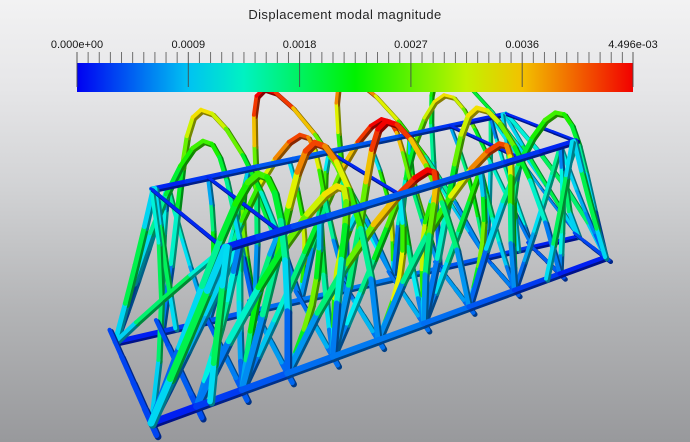  I want to click on colorbar-tick-label: 0.0036, so click(522, 45).